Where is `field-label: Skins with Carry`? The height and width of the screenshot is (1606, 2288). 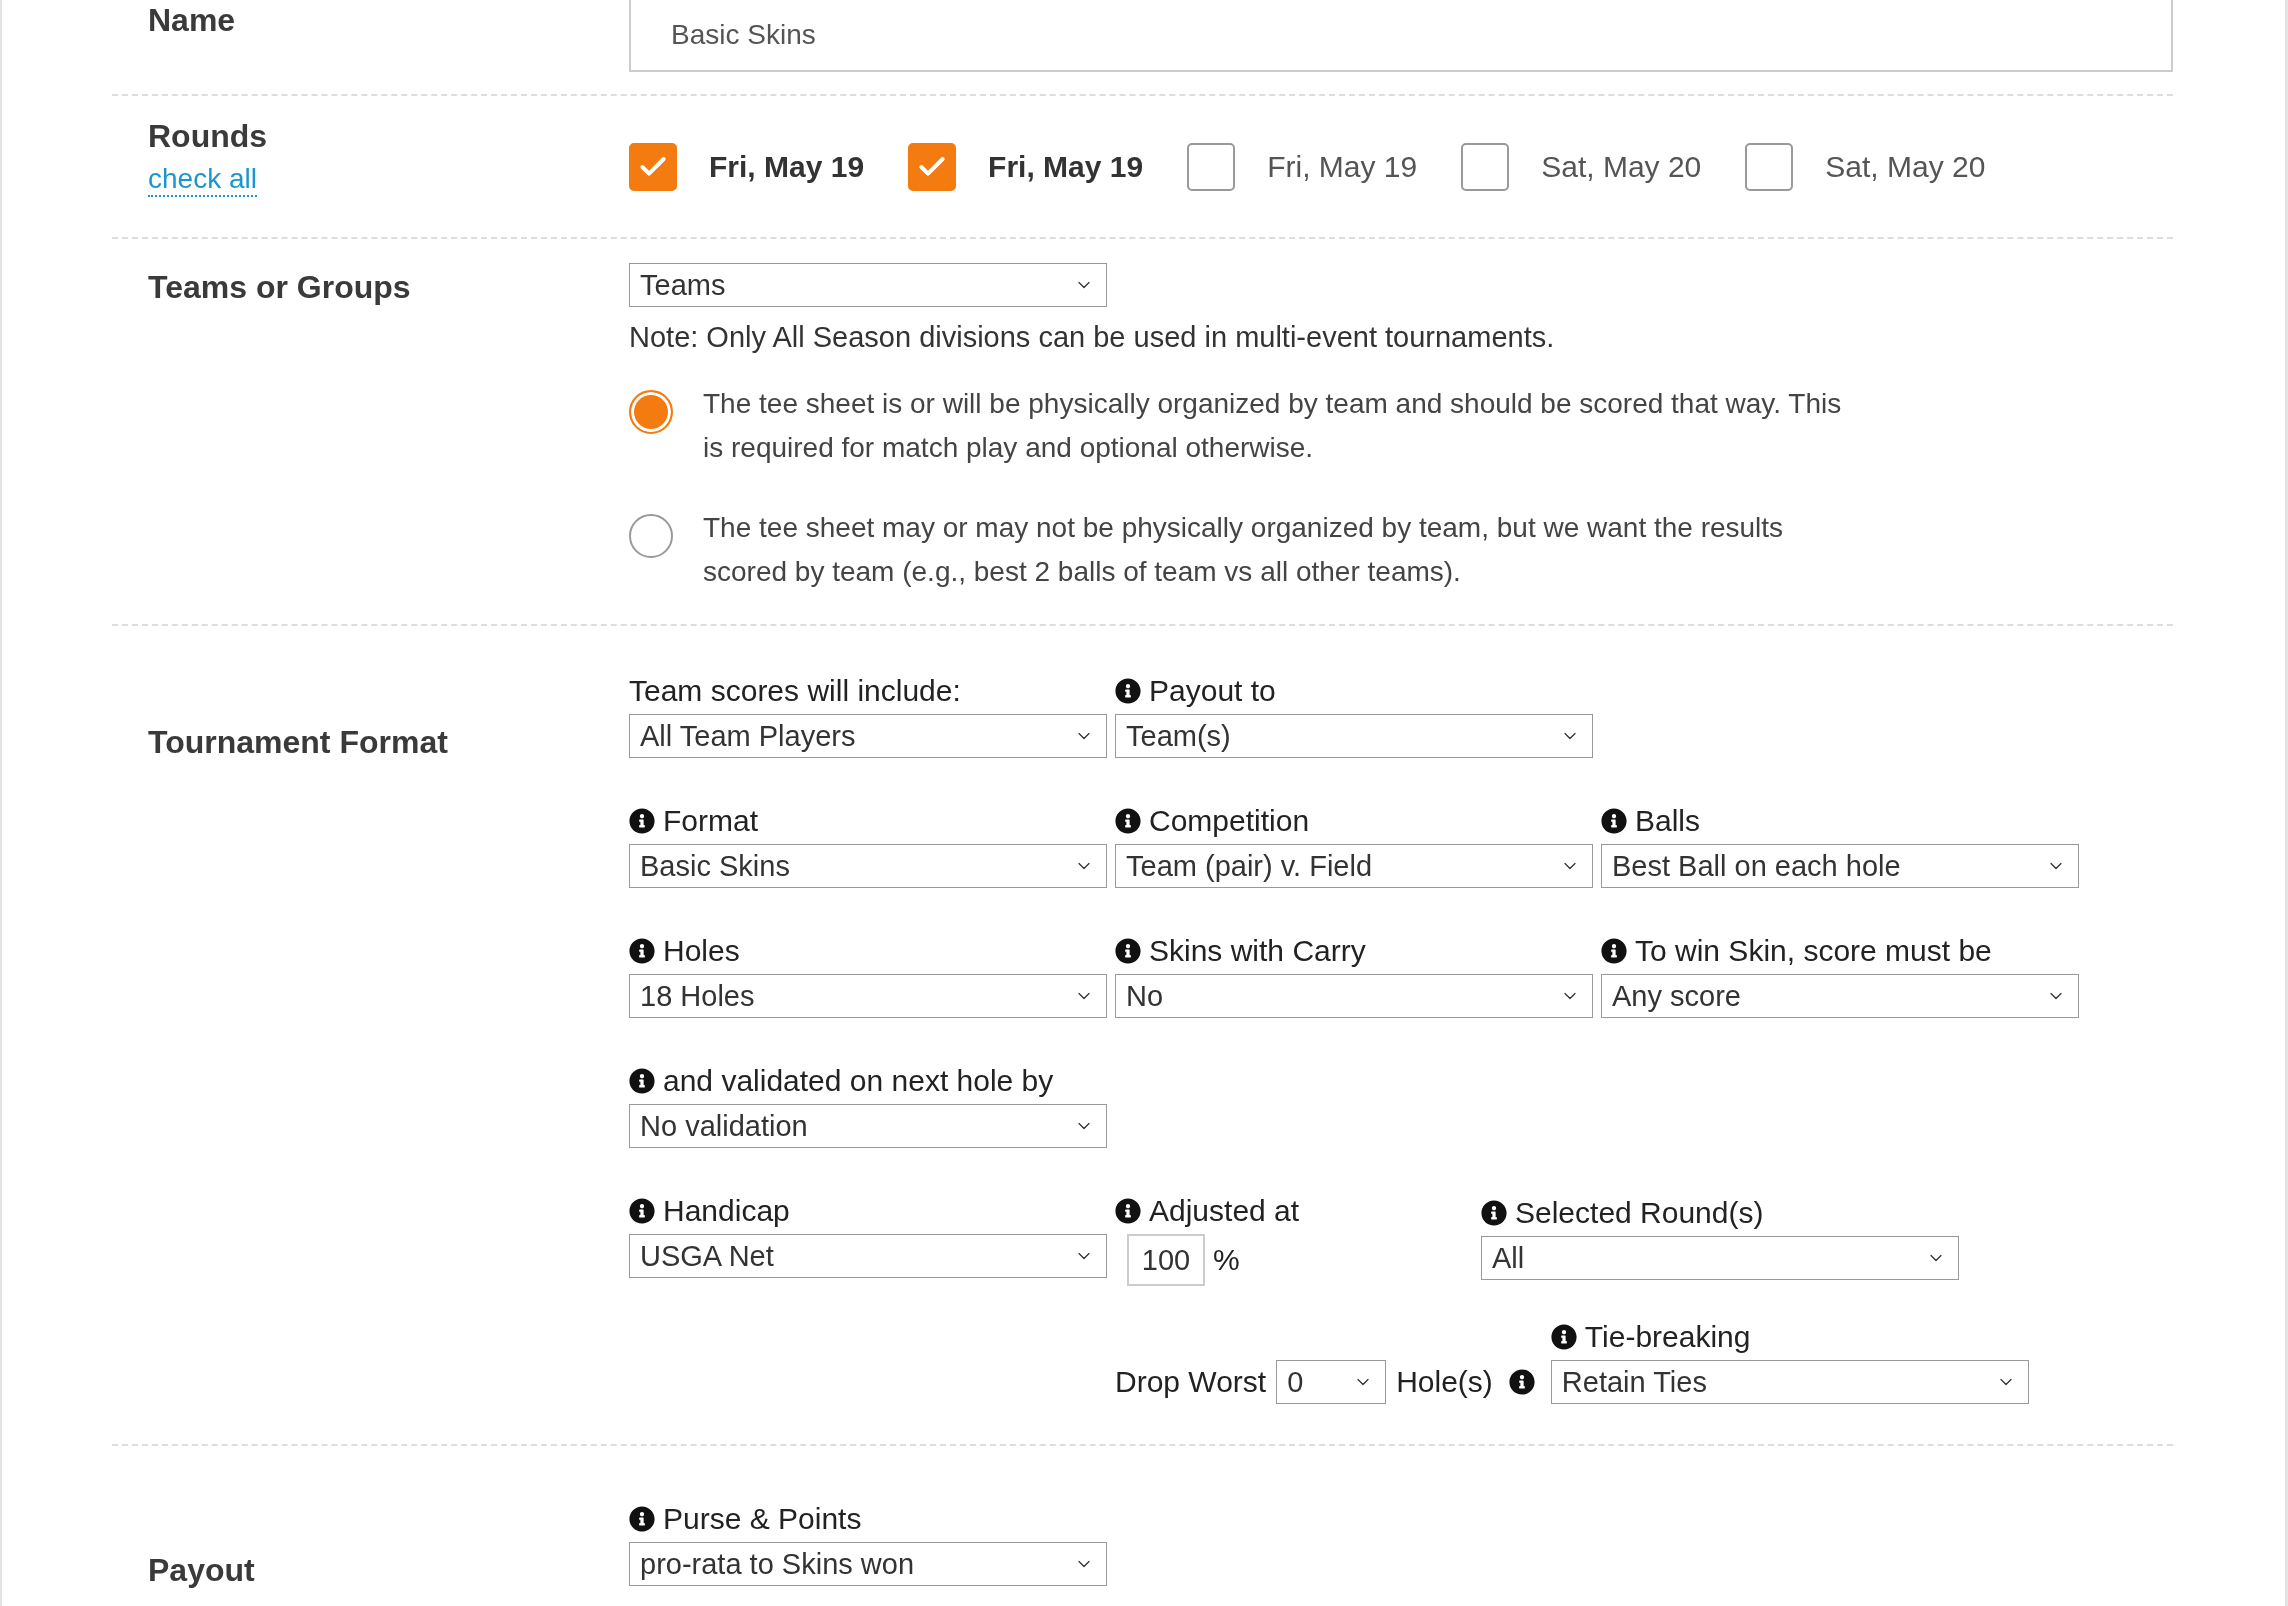
field-label: Skins with Carry is located at coordinates (1257, 951).